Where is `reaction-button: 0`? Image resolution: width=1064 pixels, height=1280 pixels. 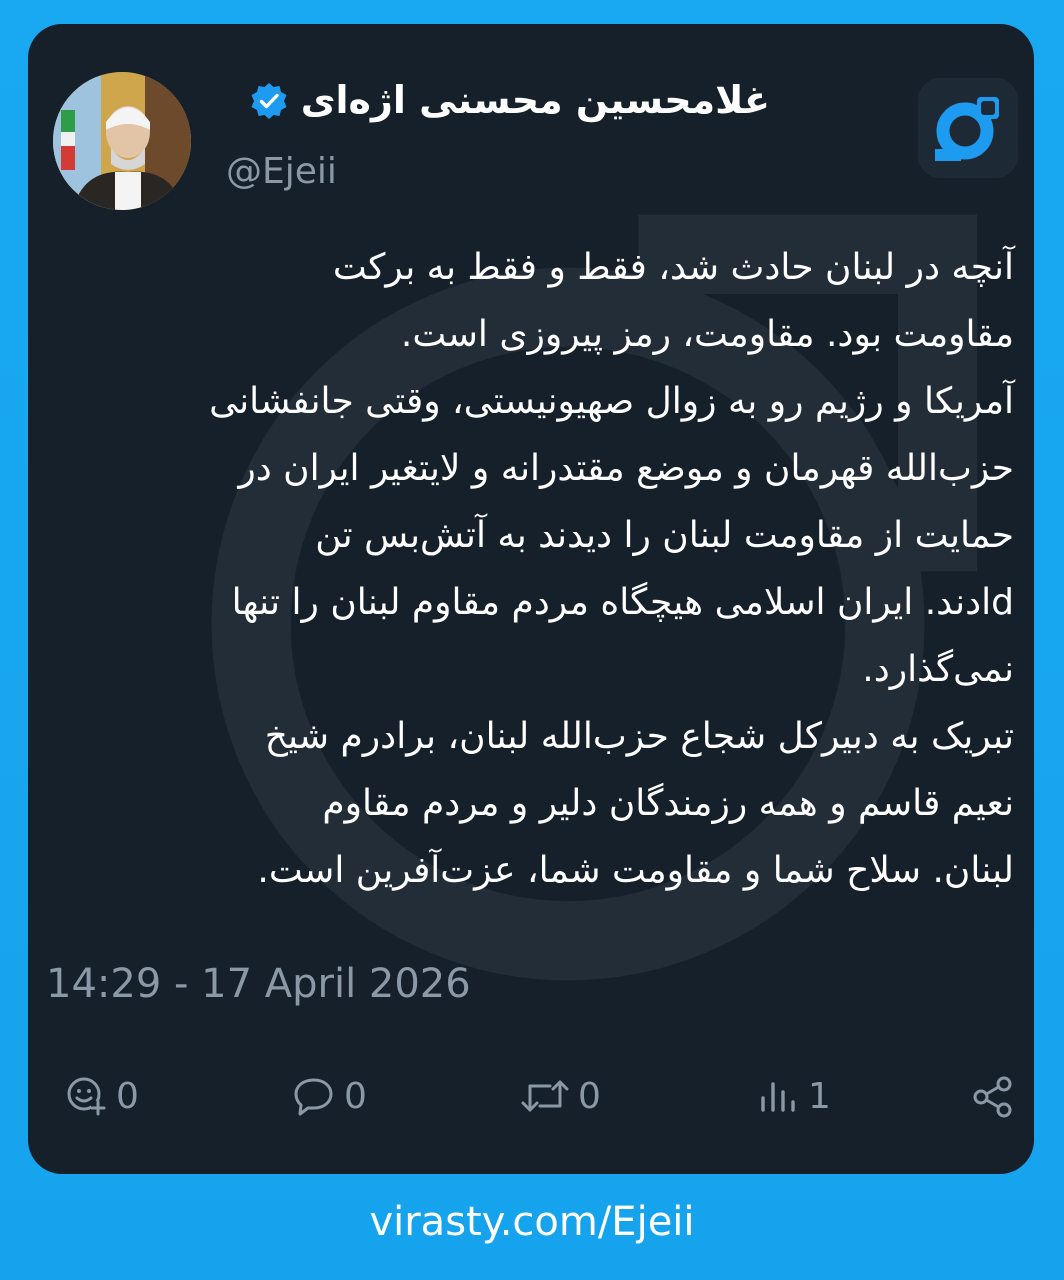
reaction-button: 0 is located at coordinates (101, 1096).